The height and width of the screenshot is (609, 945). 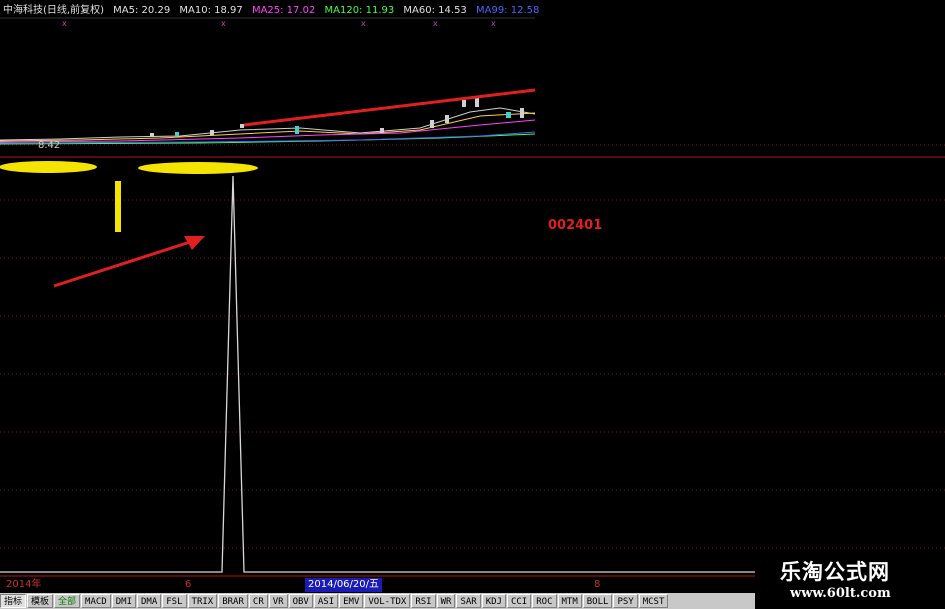 I want to click on tab-指标: 指标, so click(x=13, y=601).